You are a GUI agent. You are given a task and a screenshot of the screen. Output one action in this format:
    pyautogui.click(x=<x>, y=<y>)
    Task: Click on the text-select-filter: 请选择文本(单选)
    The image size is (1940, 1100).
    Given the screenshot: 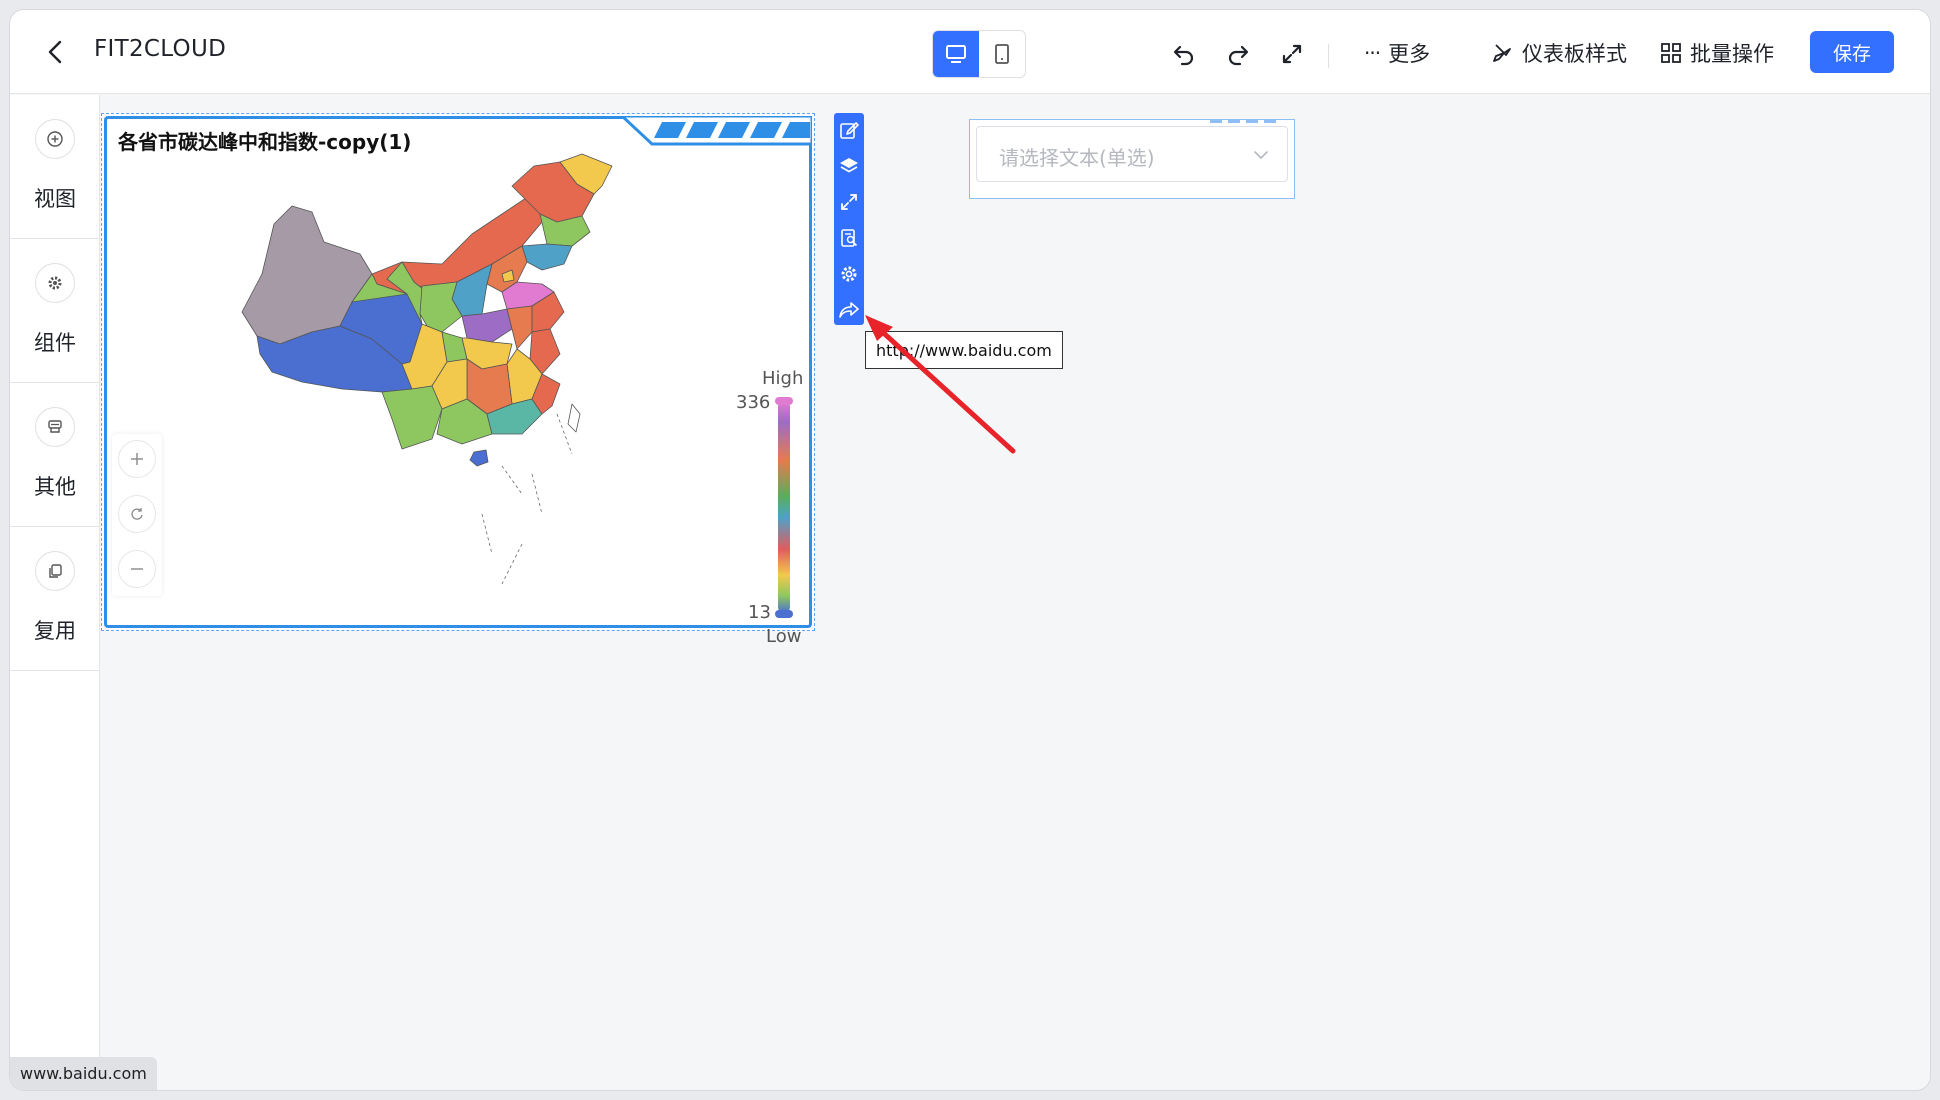 What is the action you would take?
    pyautogui.click(x=1132, y=159)
    